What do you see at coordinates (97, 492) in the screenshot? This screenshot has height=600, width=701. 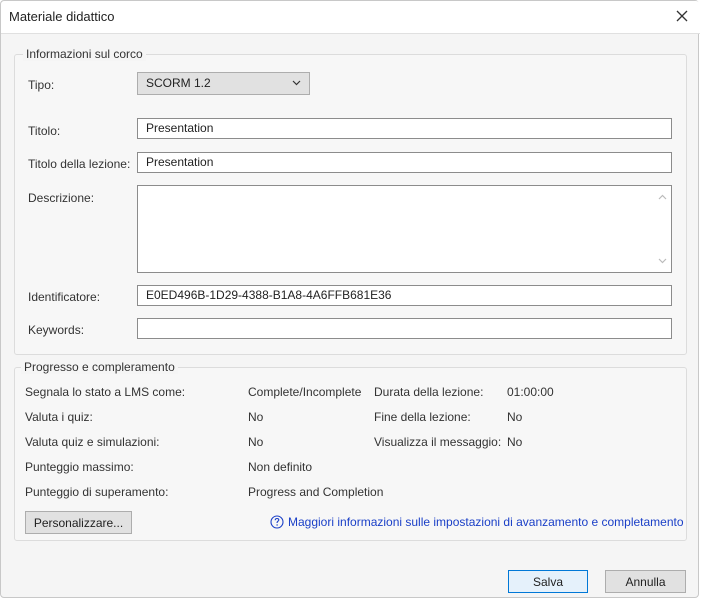 I see `pass-score-label: Punteggio di superamento:` at bounding box center [97, 492].